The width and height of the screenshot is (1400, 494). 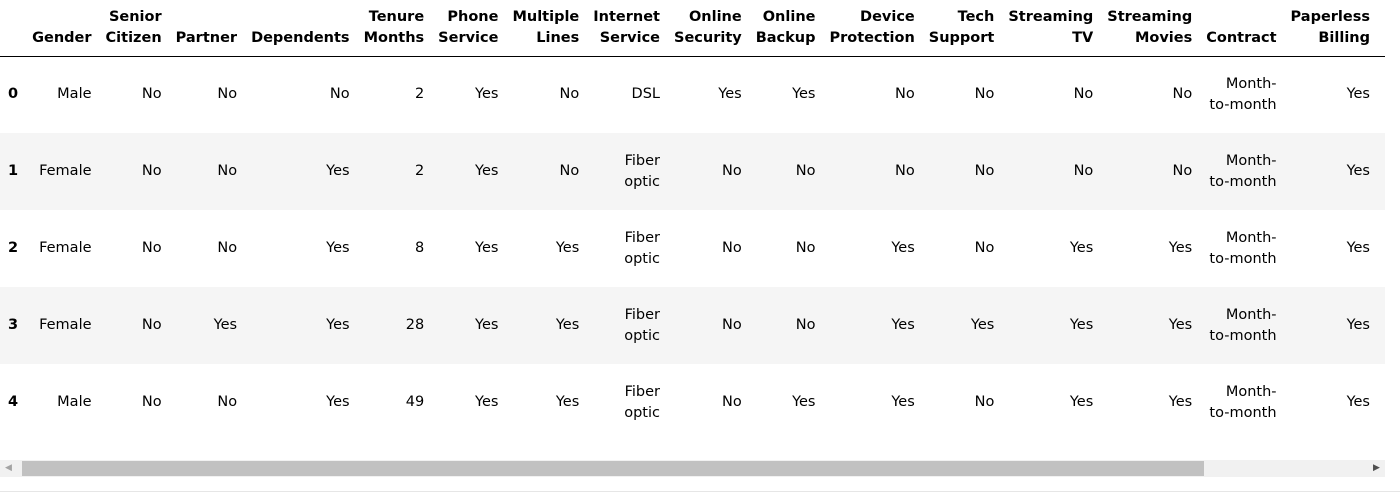 I want to click on column-header: Tech Support, so click(x=961, y=28).